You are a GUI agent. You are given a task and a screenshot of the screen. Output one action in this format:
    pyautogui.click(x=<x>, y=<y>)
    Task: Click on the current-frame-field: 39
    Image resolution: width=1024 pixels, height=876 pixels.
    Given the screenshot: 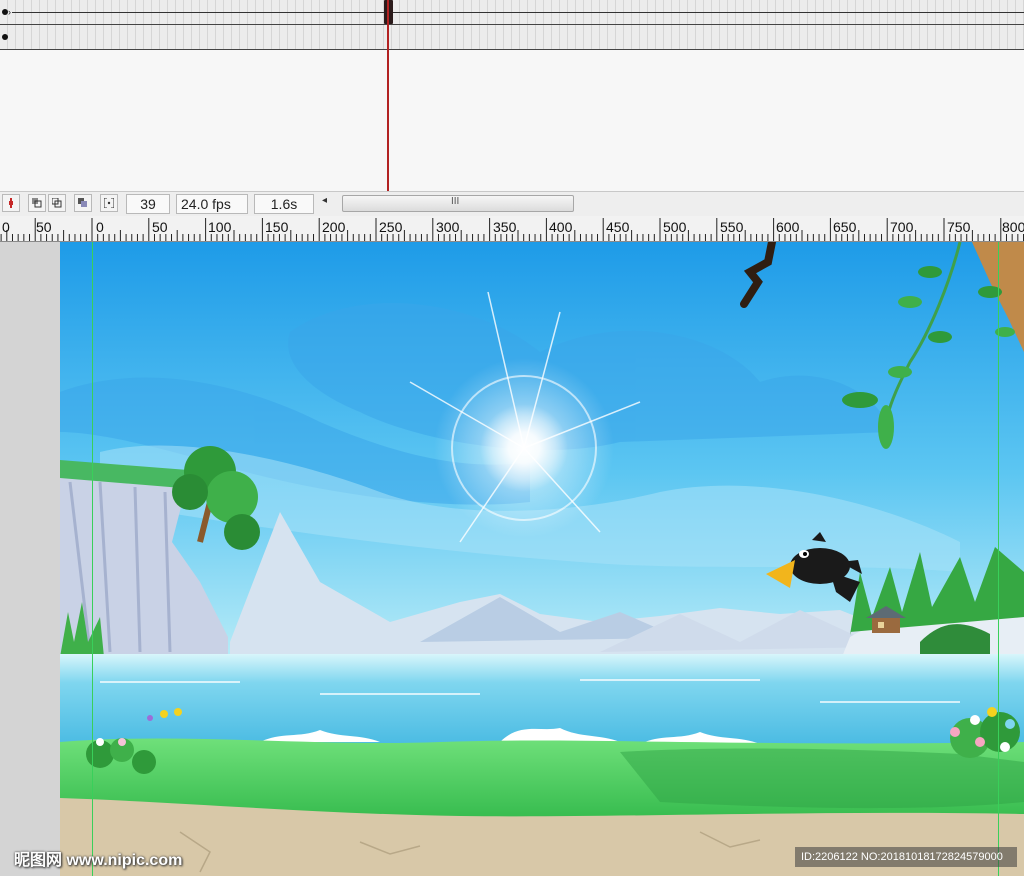 What is the action you would take?
    pyautogui.click(x=148, y=204)
    